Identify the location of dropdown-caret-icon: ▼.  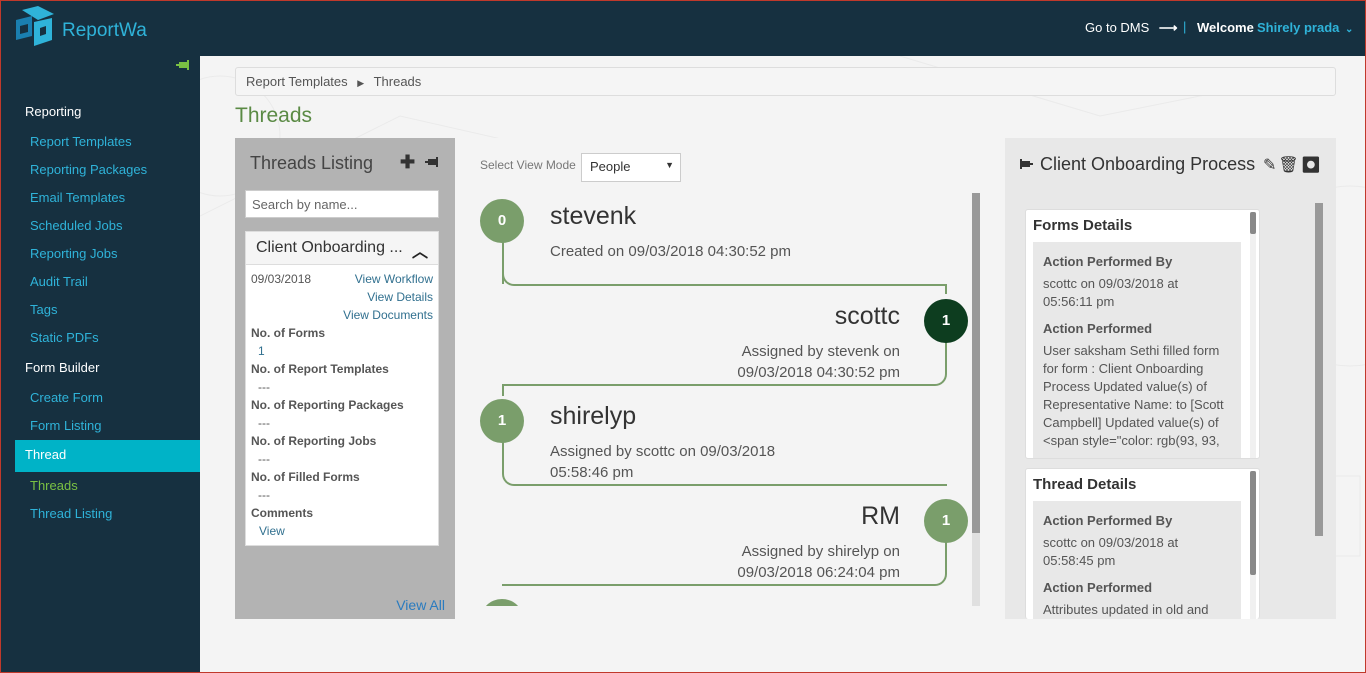
(669, 165).